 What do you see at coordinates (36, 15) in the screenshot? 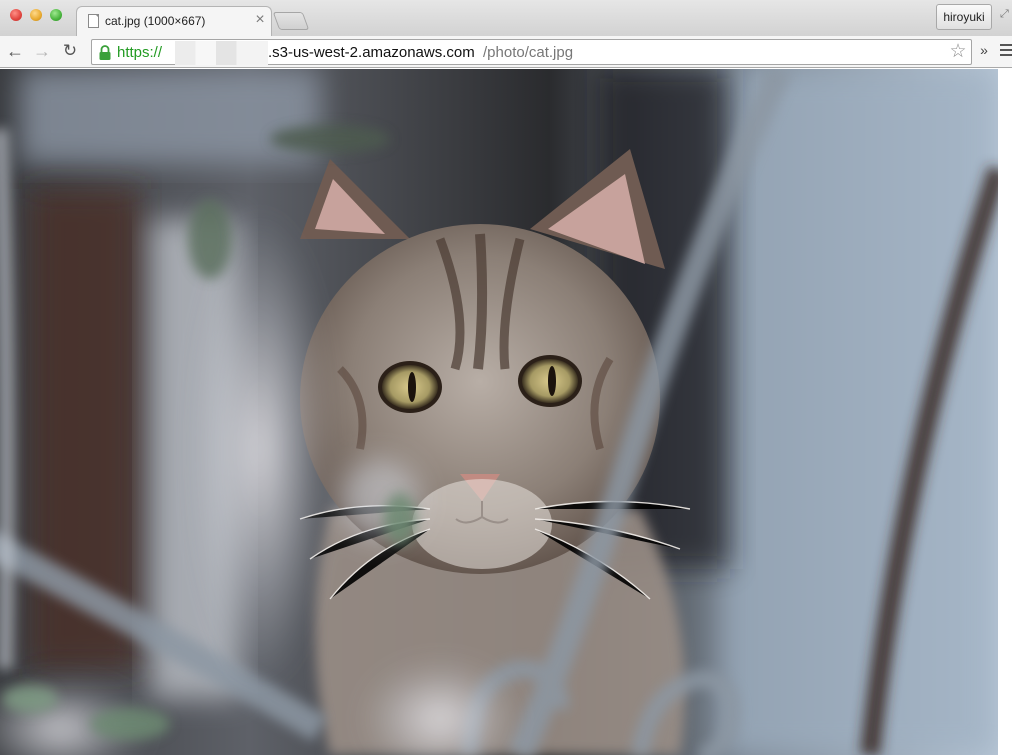
I see `minimize-window-button` at bounding box center [36, 15].